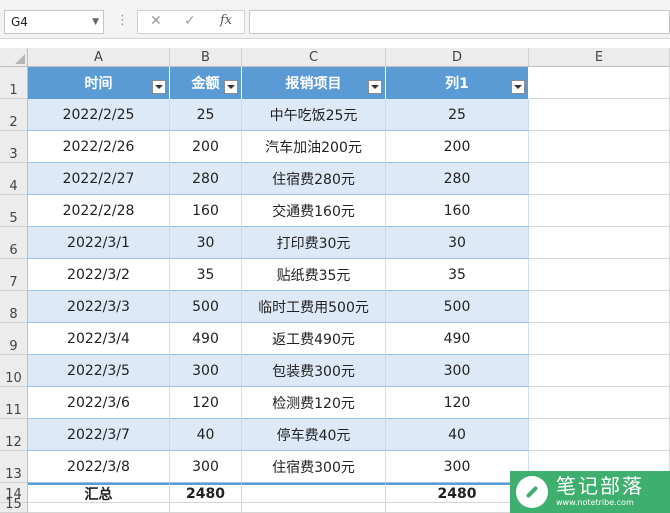 This screenshot has height=513, width=670. What do you see at coordinates (99, 147) in the screenshot?
I see `table-cell: 2022/2/26` at bounding box center [99, 147].